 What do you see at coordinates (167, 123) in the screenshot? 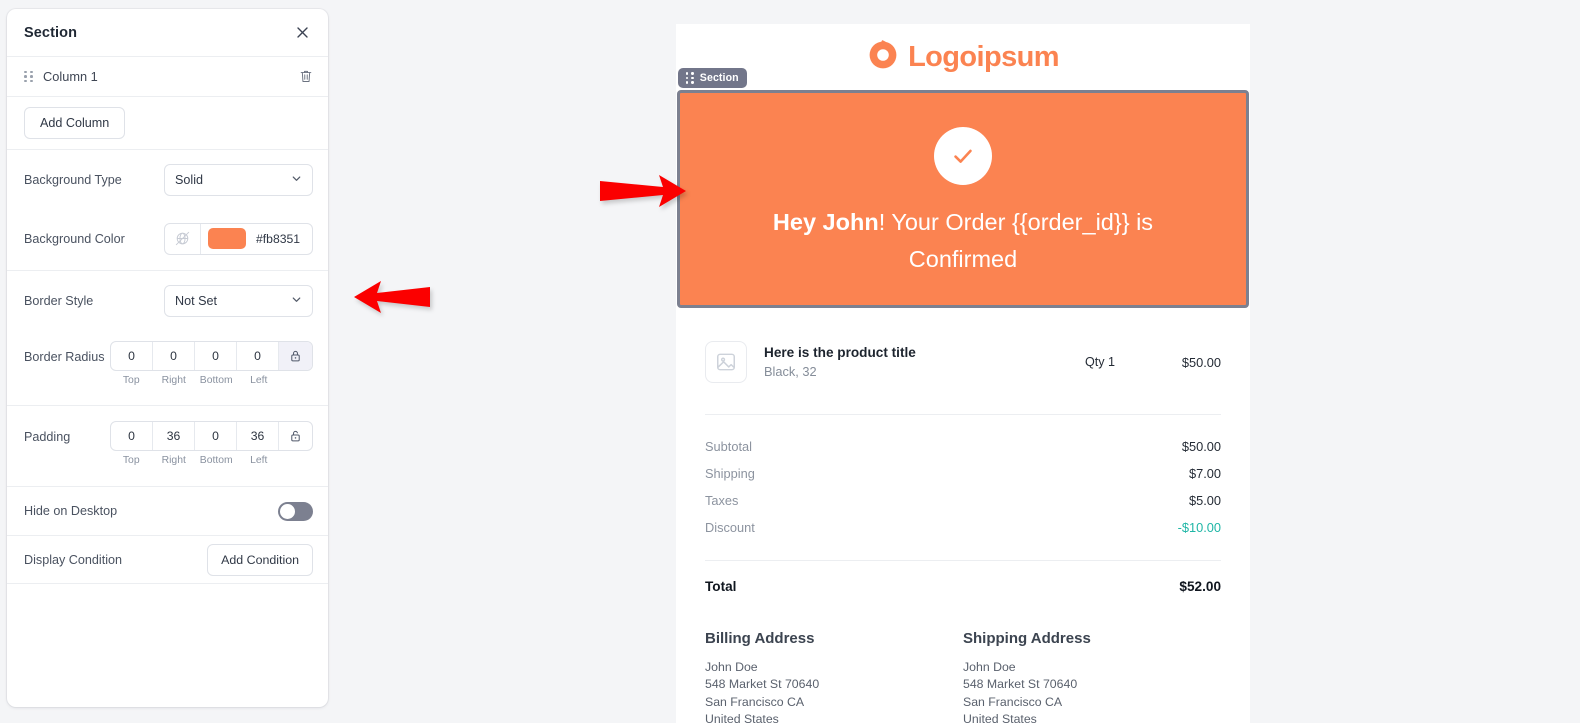
I see `add-column-row: Add Column` at bounding box center [167, 123].